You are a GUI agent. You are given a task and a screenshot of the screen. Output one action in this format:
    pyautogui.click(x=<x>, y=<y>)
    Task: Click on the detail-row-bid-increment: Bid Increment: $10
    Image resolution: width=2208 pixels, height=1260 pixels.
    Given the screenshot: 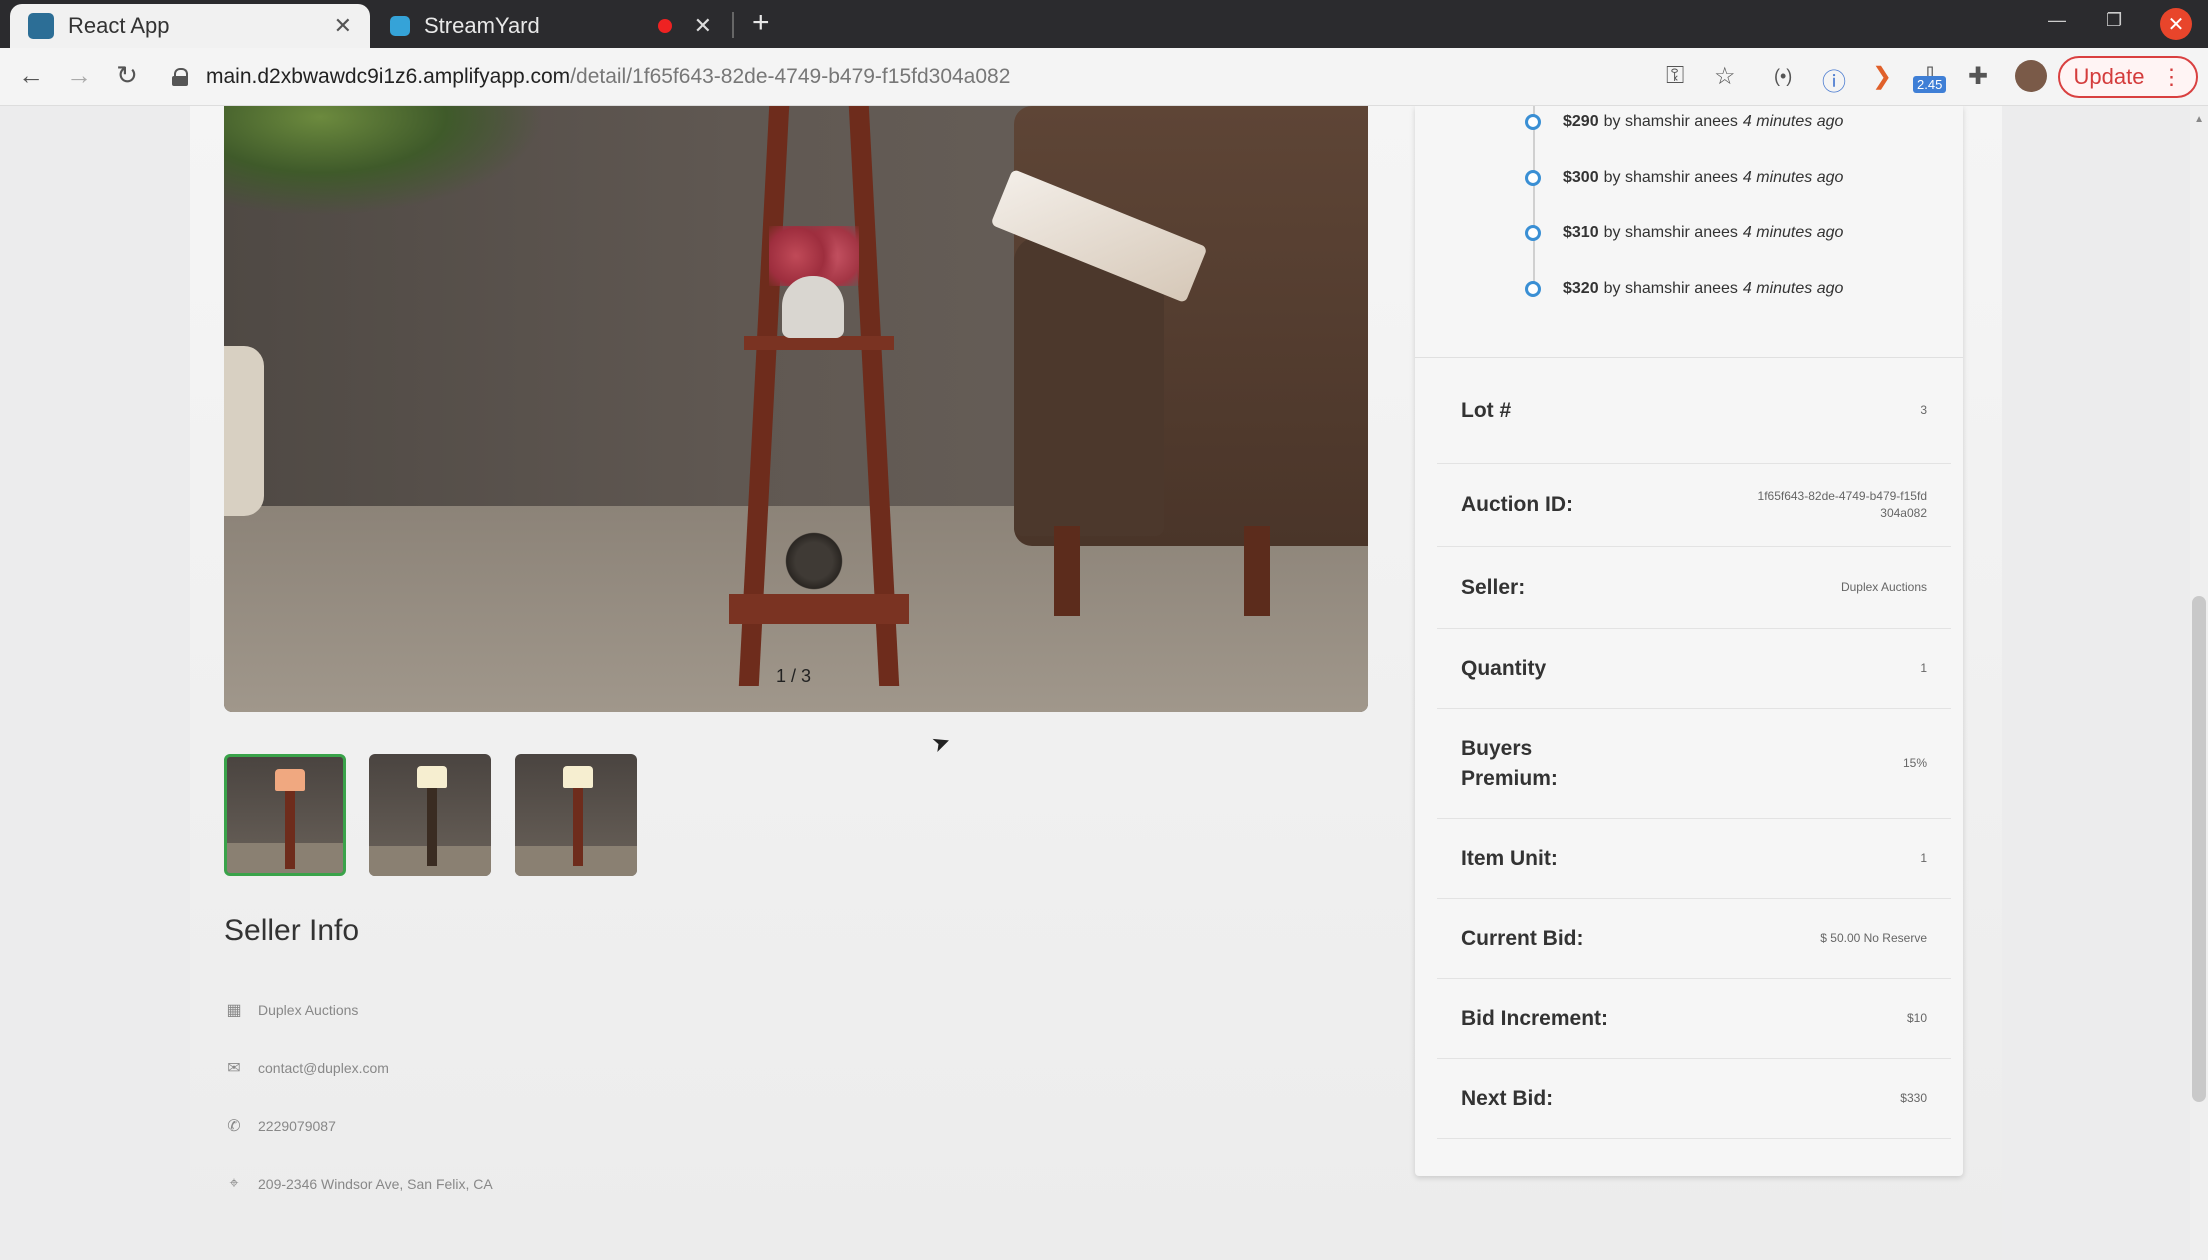 What is the action you would take?
    pyautogui.click(x=1694, y=1019)
    